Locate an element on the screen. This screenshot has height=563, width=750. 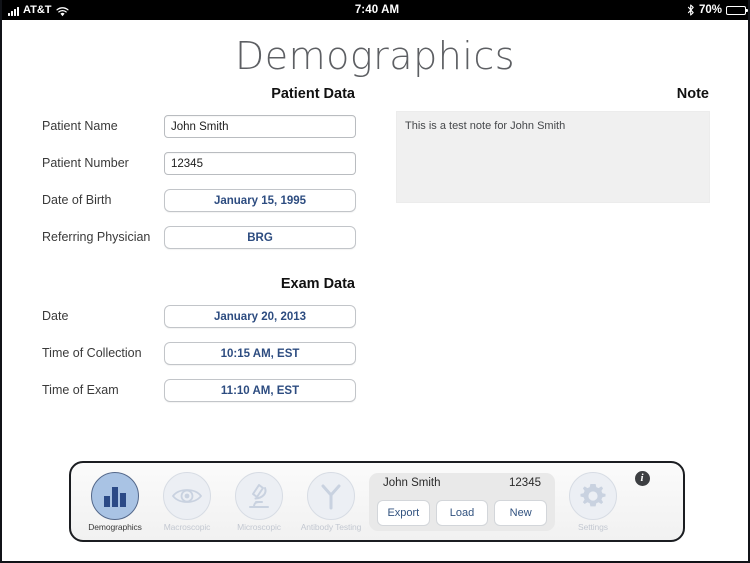
note-column: Note This is a test note for John Smith is located at coordinates (553, 144).